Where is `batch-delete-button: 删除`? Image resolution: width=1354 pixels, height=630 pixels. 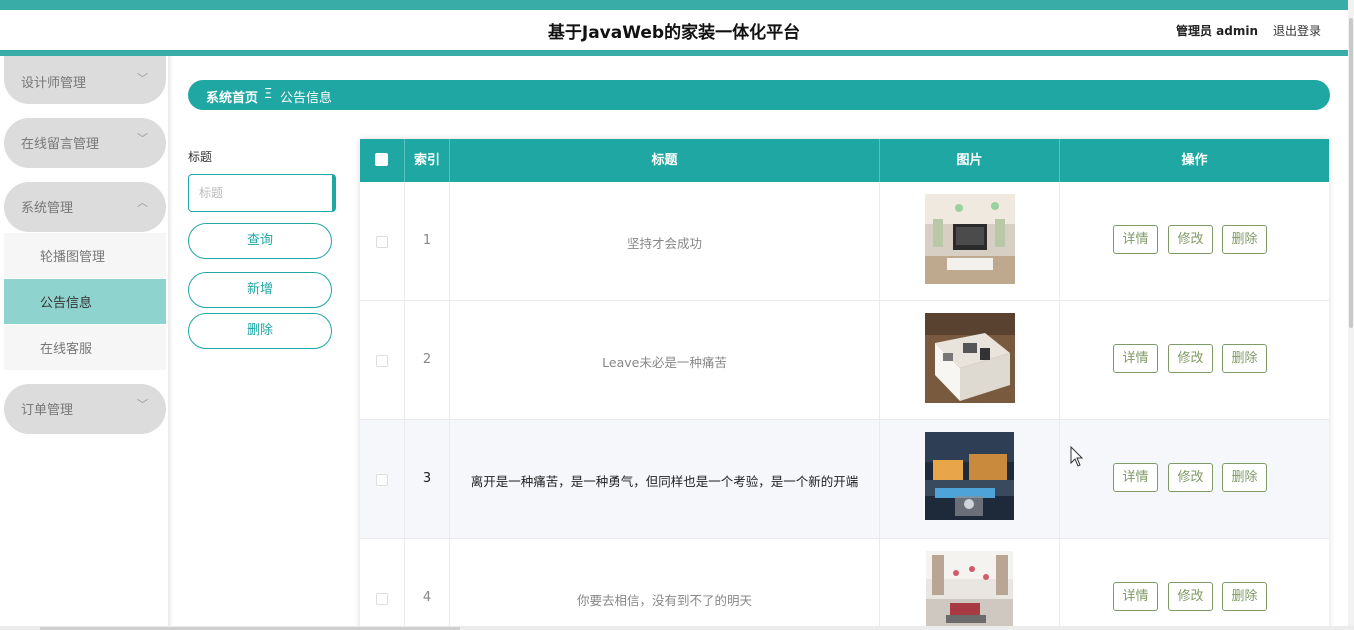 batch-delete-button: 删除 is located at coordinates (260, 331).